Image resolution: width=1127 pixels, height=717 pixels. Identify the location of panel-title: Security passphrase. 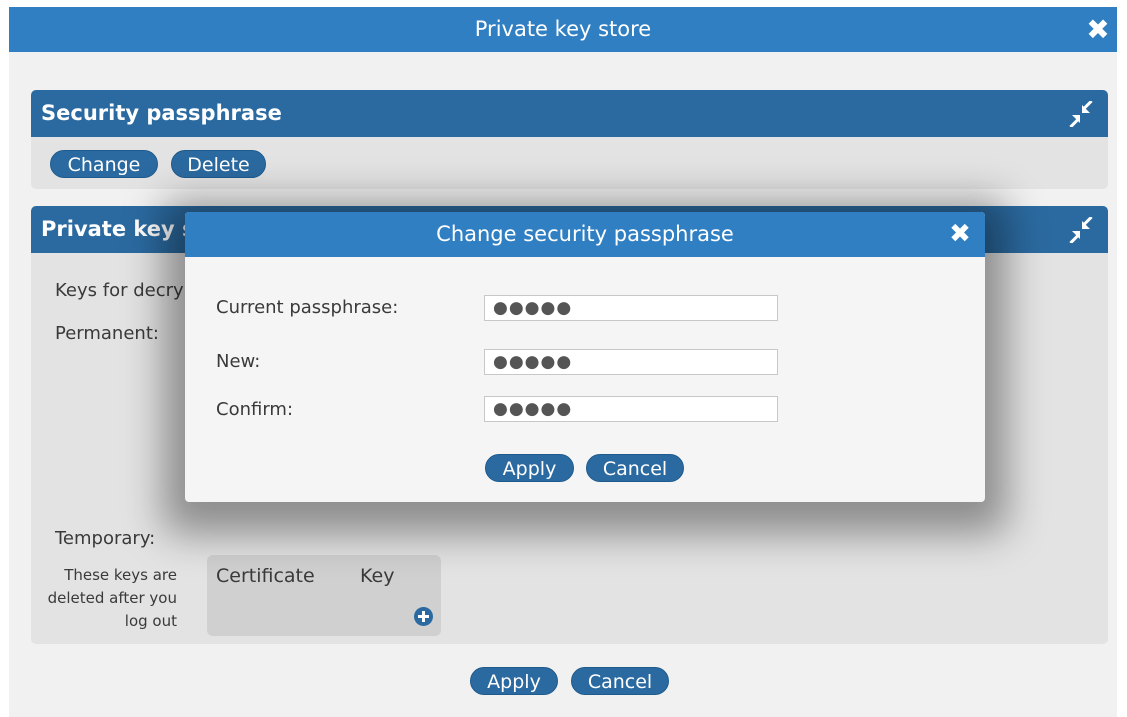
(161, 113).